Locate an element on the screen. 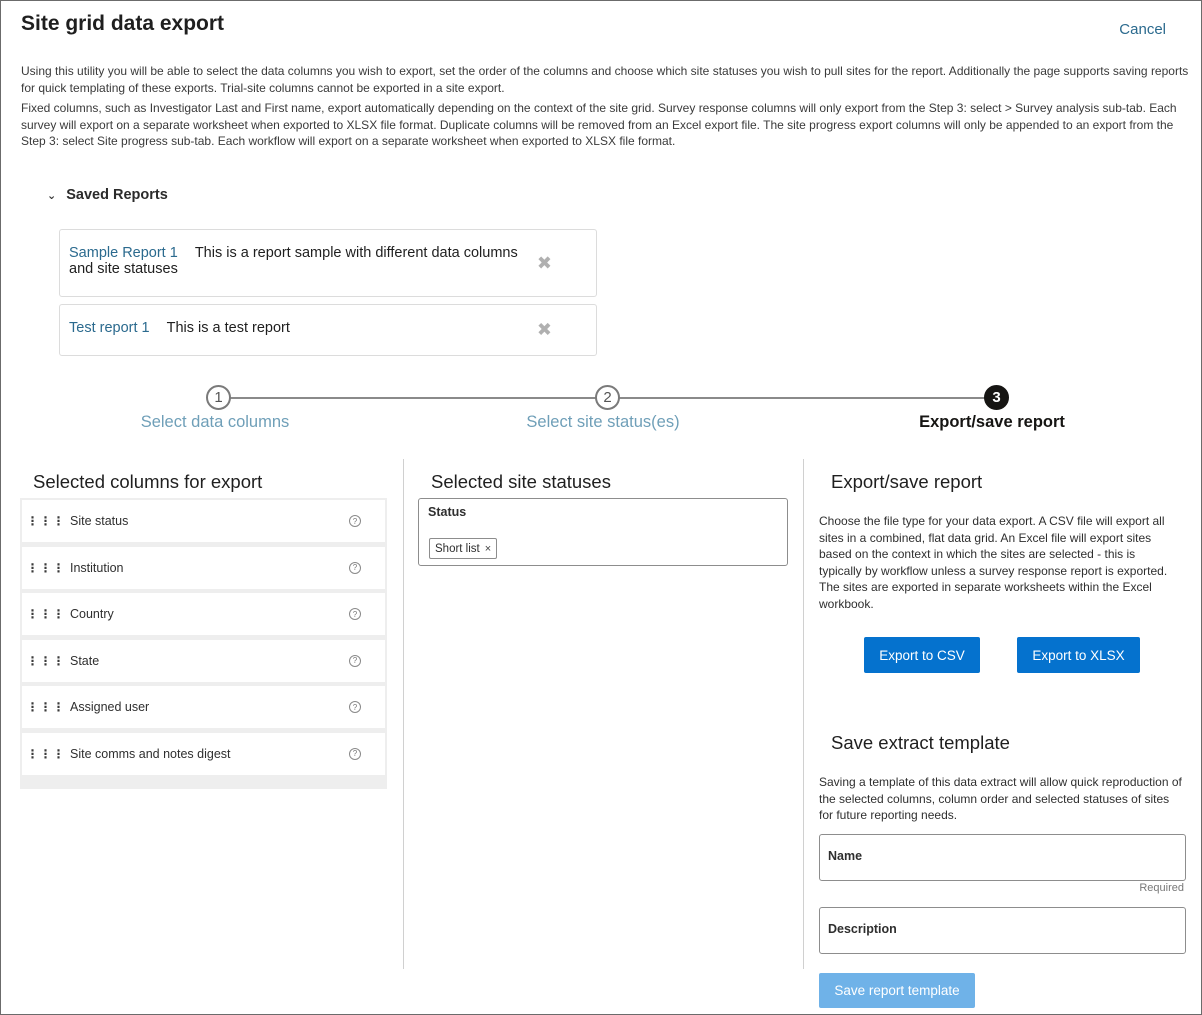 The image size is (1202, 1015). list-item: ⋮⋮⋮ Site status ? is located at coordinates (203, 521).